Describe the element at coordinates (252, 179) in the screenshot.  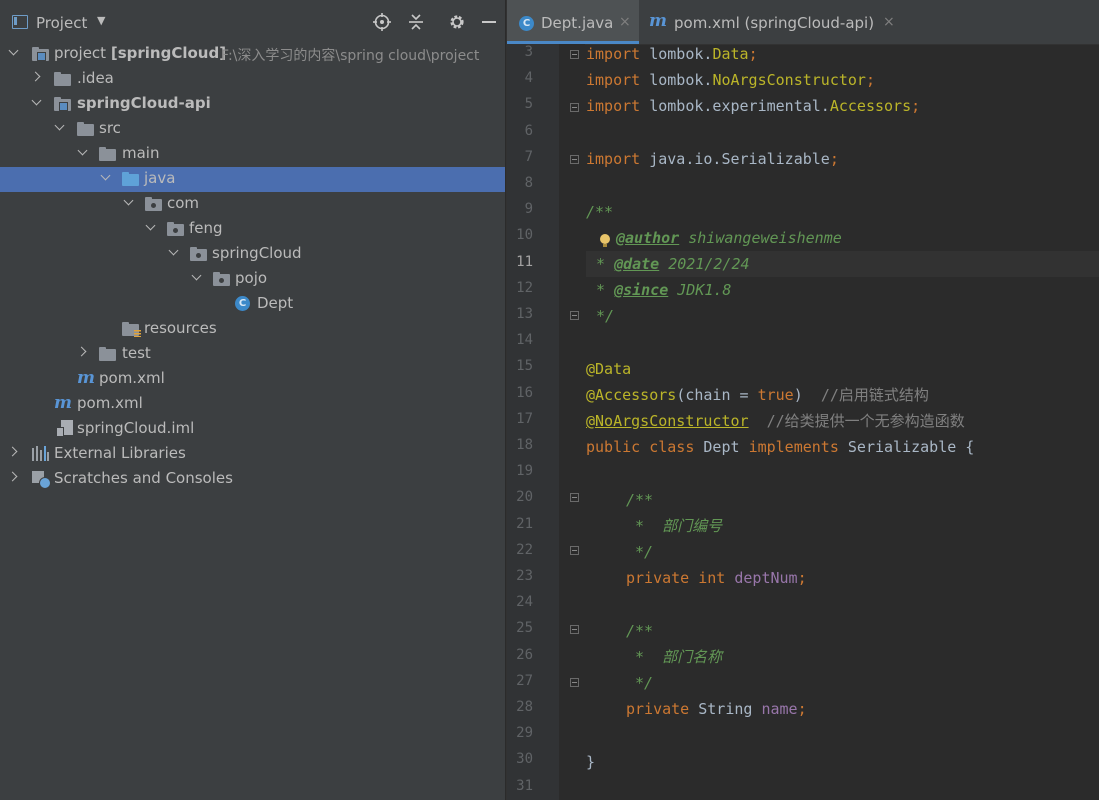
I see `tree-item-java: java` at that location.